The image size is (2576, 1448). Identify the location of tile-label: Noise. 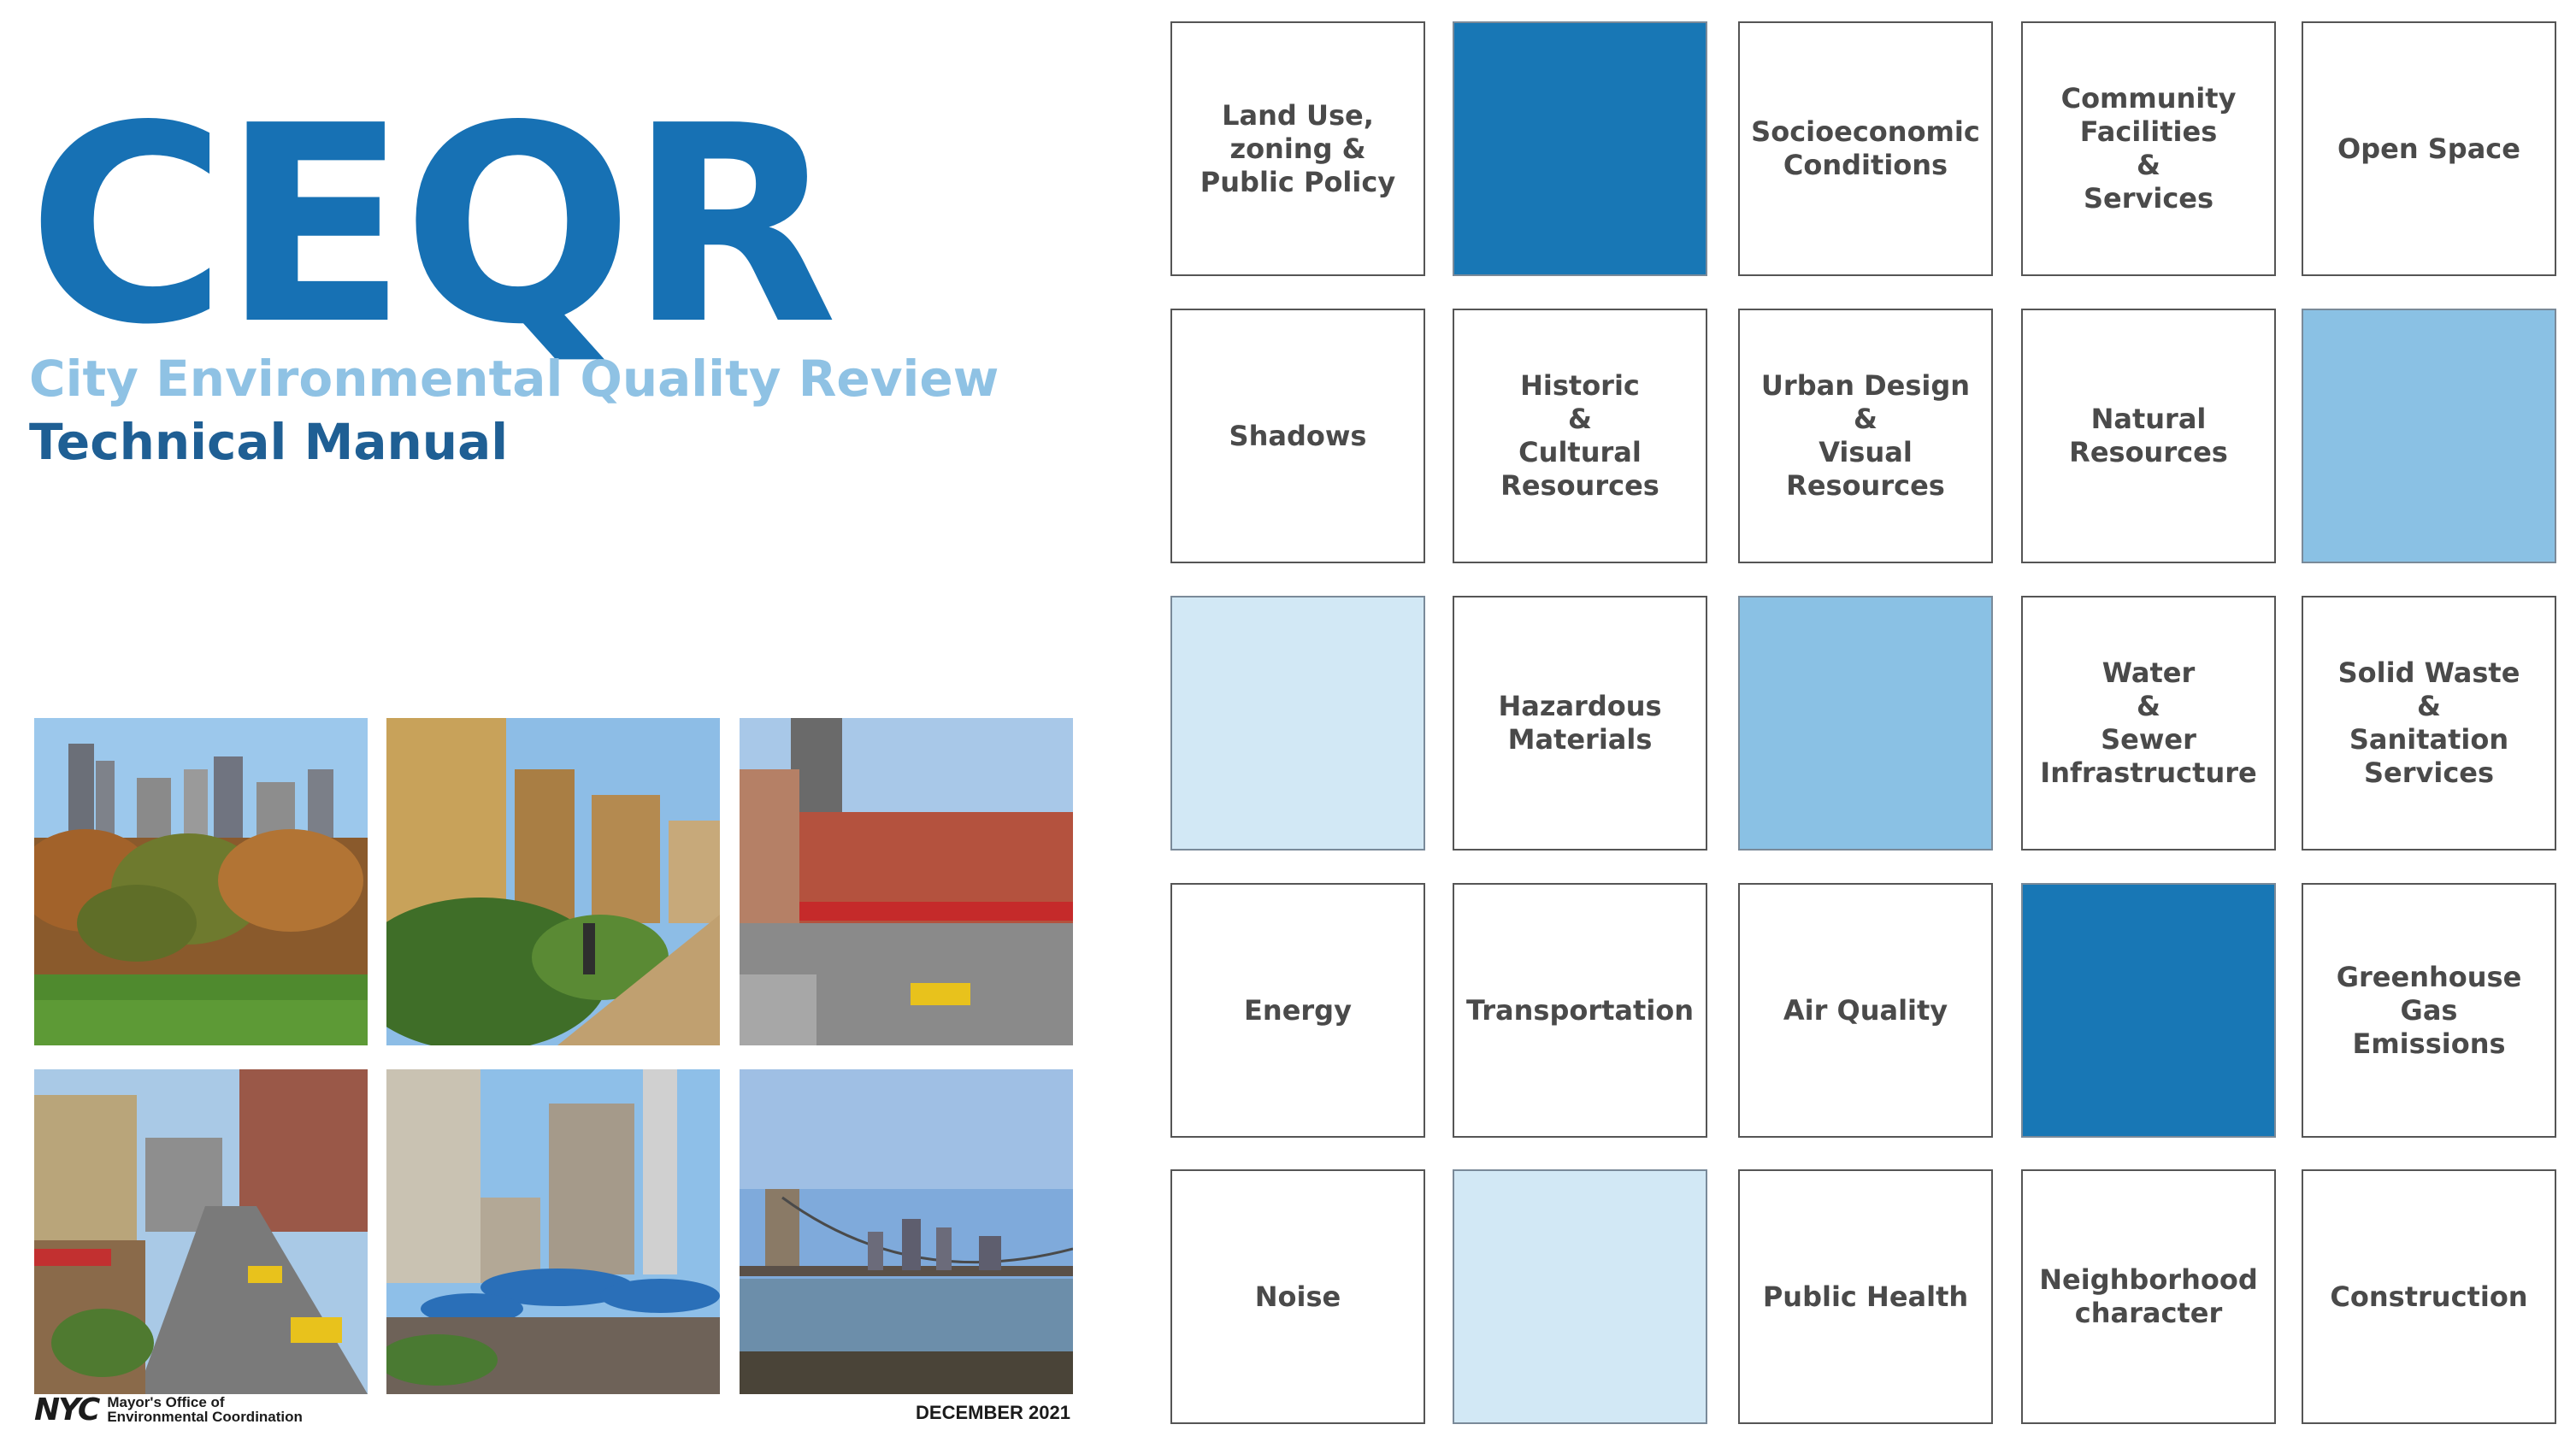
(1298, 1297).